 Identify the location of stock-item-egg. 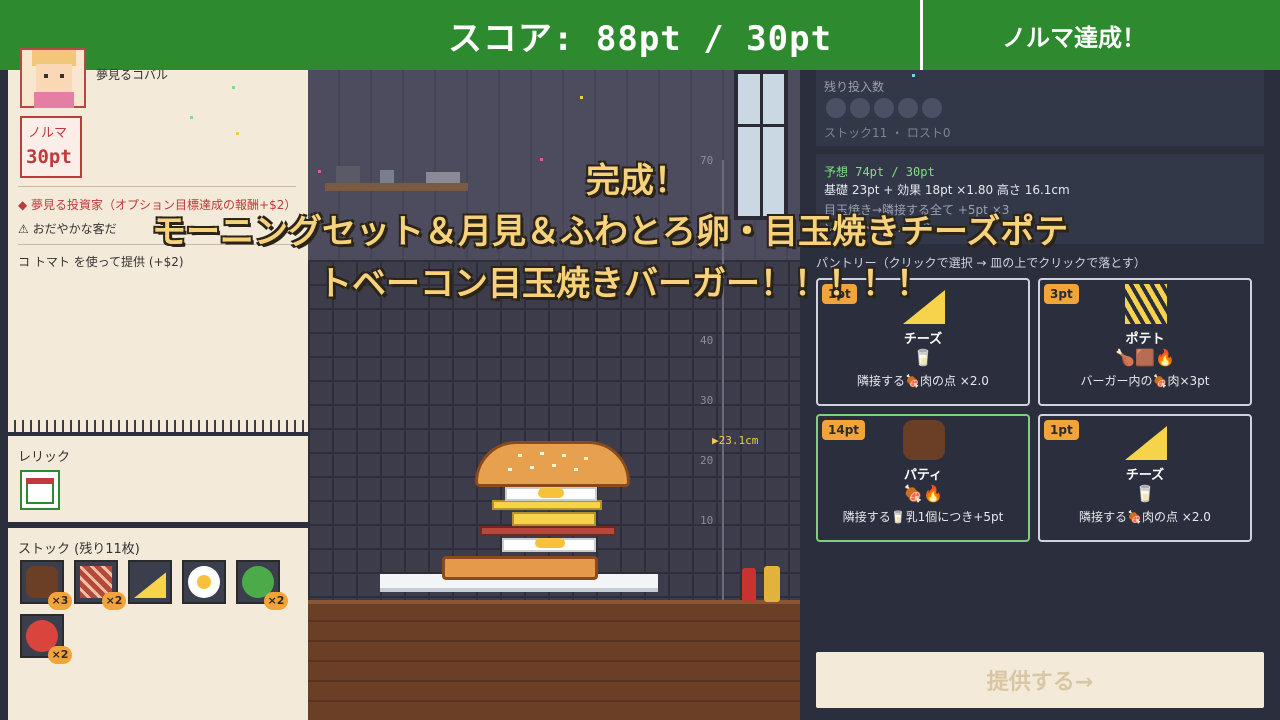
(204, 582).